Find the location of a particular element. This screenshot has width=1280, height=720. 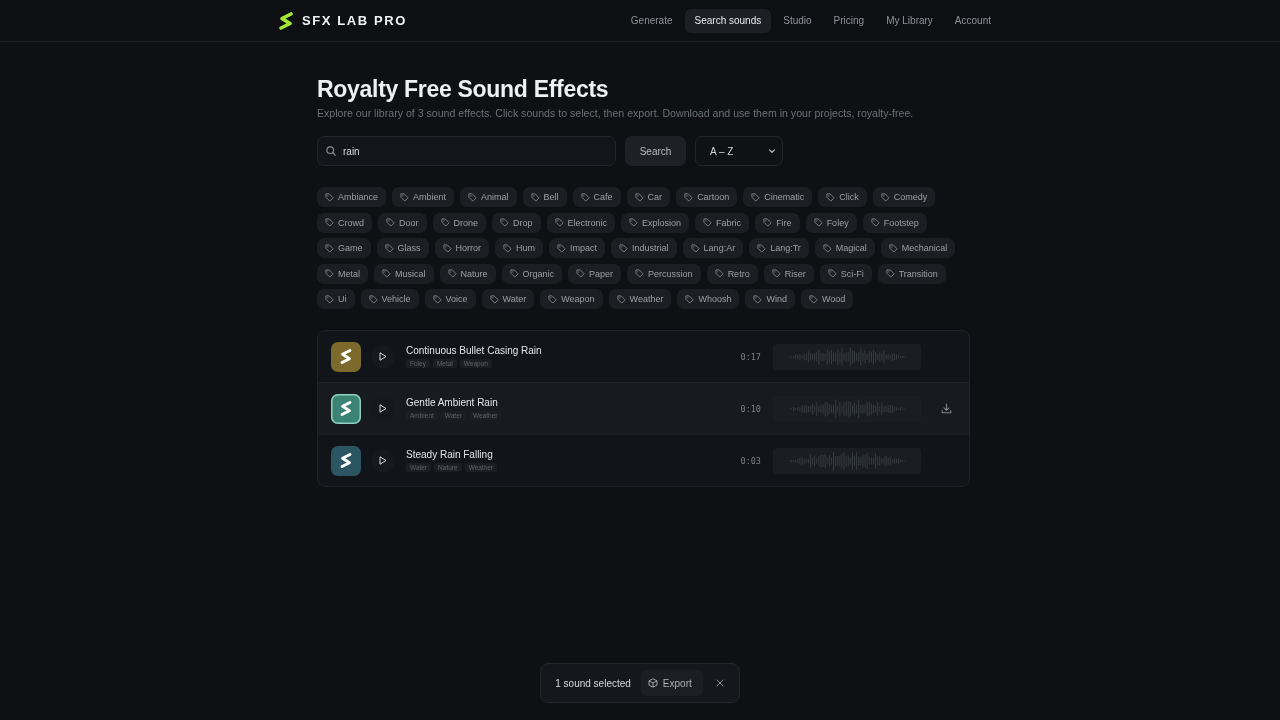

tag-filter-chip: Click is located at coordinates (842, 197).